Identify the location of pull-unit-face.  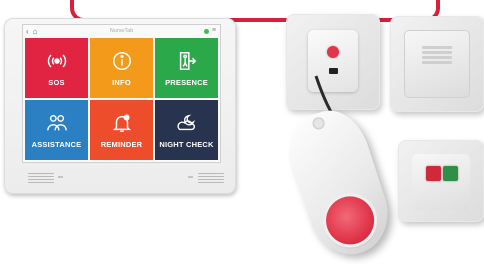
(437, 64).